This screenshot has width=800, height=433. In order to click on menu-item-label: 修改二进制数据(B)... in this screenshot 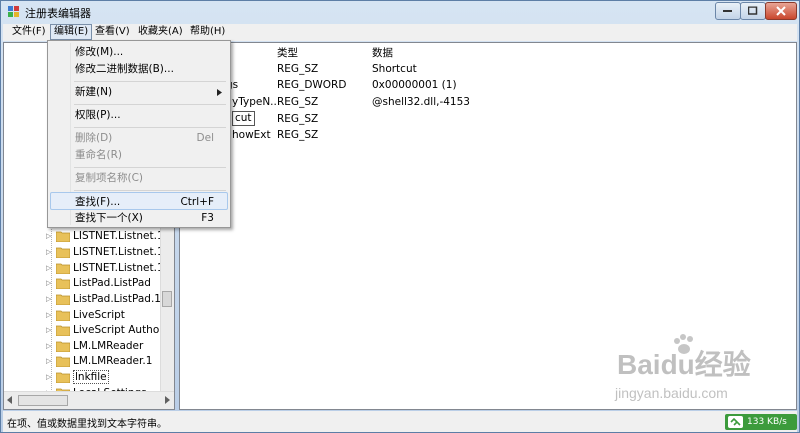, I will do `click(124, 69)`.